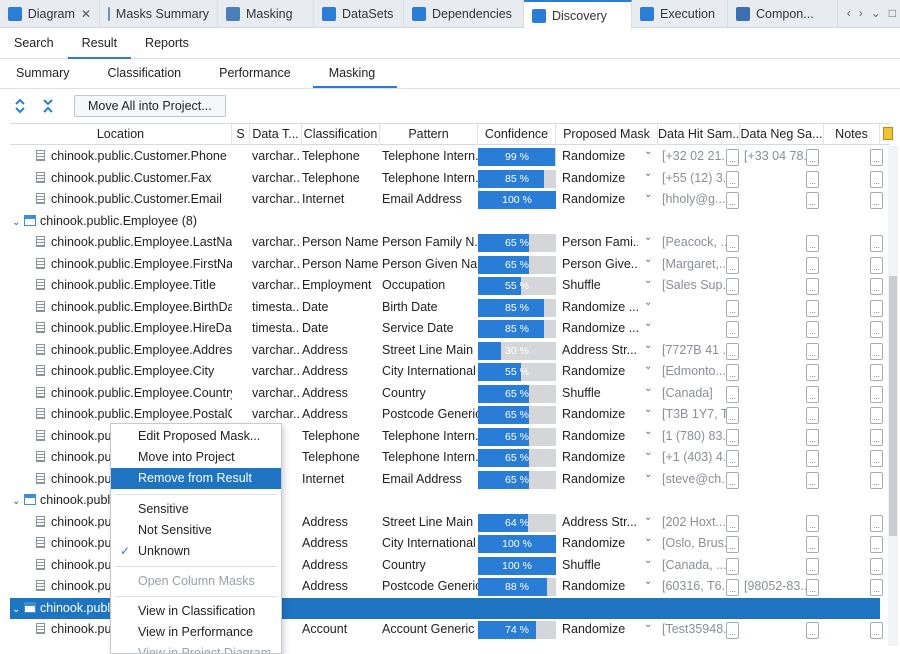 The width and height of the screenshot is (900, 654). Describe the element at coordinates (121, 134) in the screenshot. I see `column-header-location: Location` at that location.